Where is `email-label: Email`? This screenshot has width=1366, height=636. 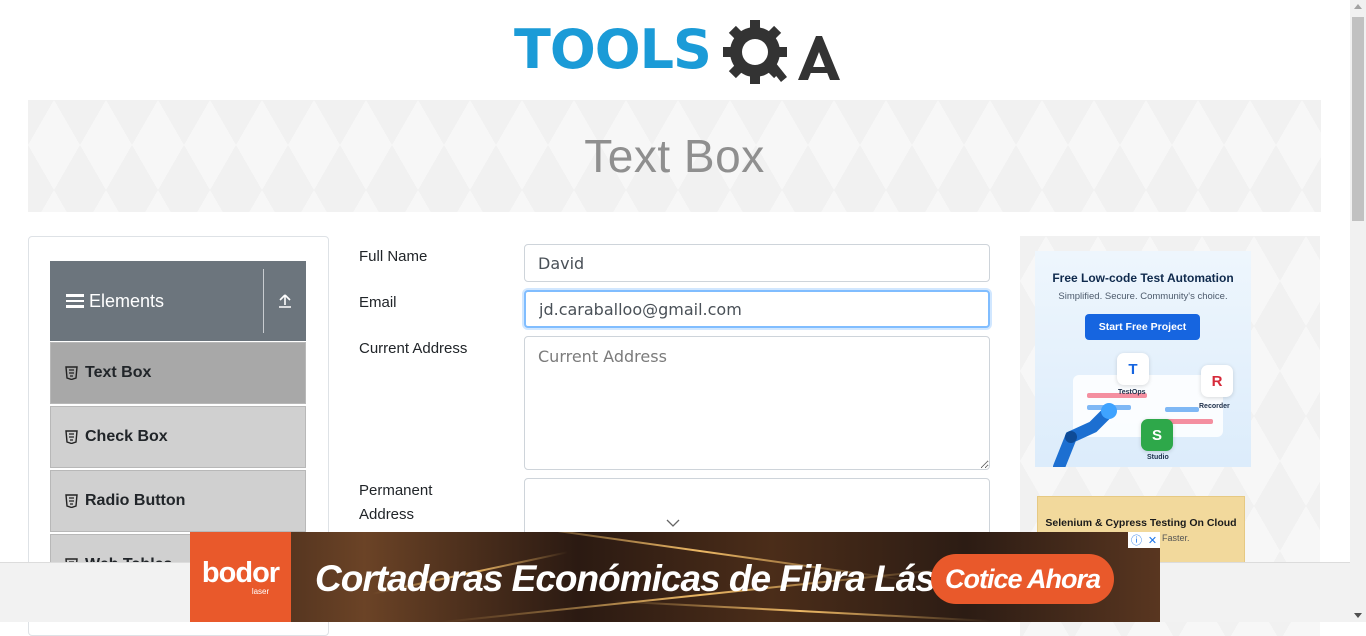 email-label: Email is located at coordinates (378, 302).